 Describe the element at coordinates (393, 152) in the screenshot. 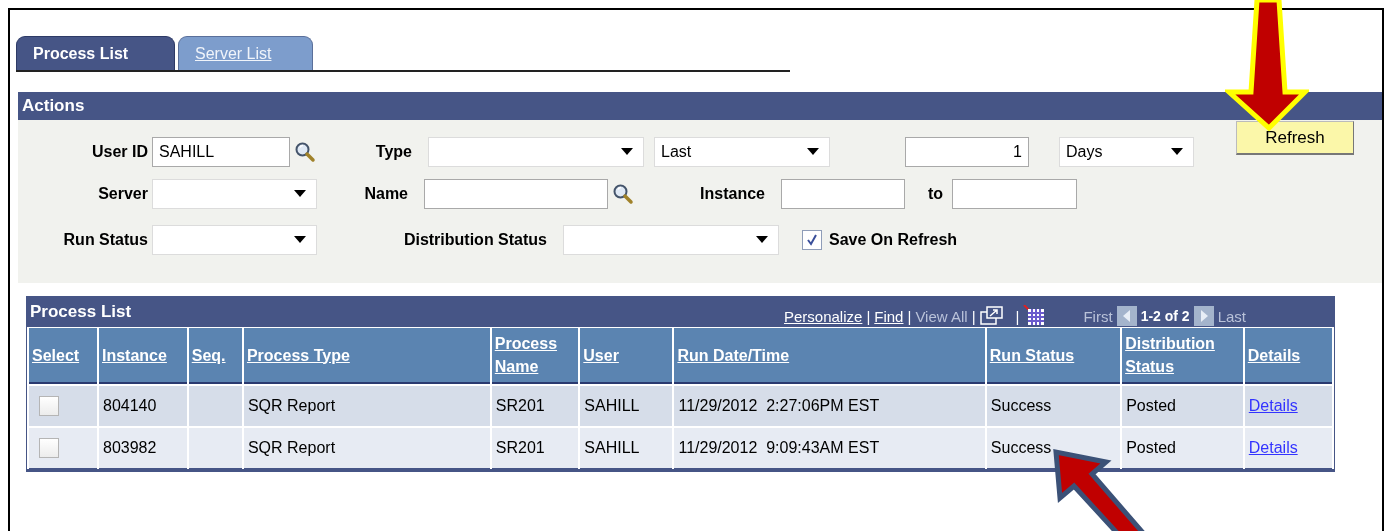

I see `field-label: Type` at that location.